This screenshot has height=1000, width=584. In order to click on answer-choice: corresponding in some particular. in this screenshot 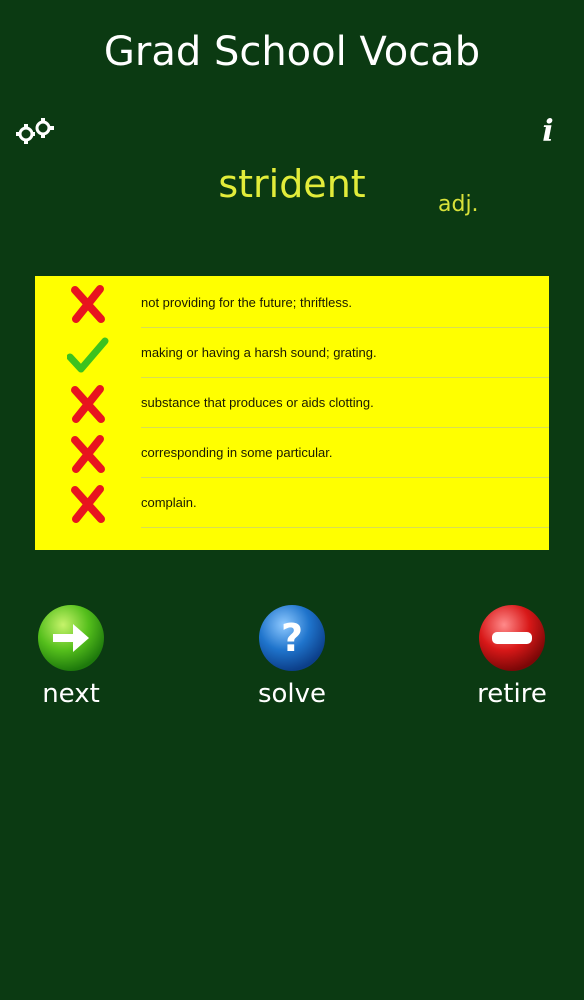, I will do `click(292, 453)`.